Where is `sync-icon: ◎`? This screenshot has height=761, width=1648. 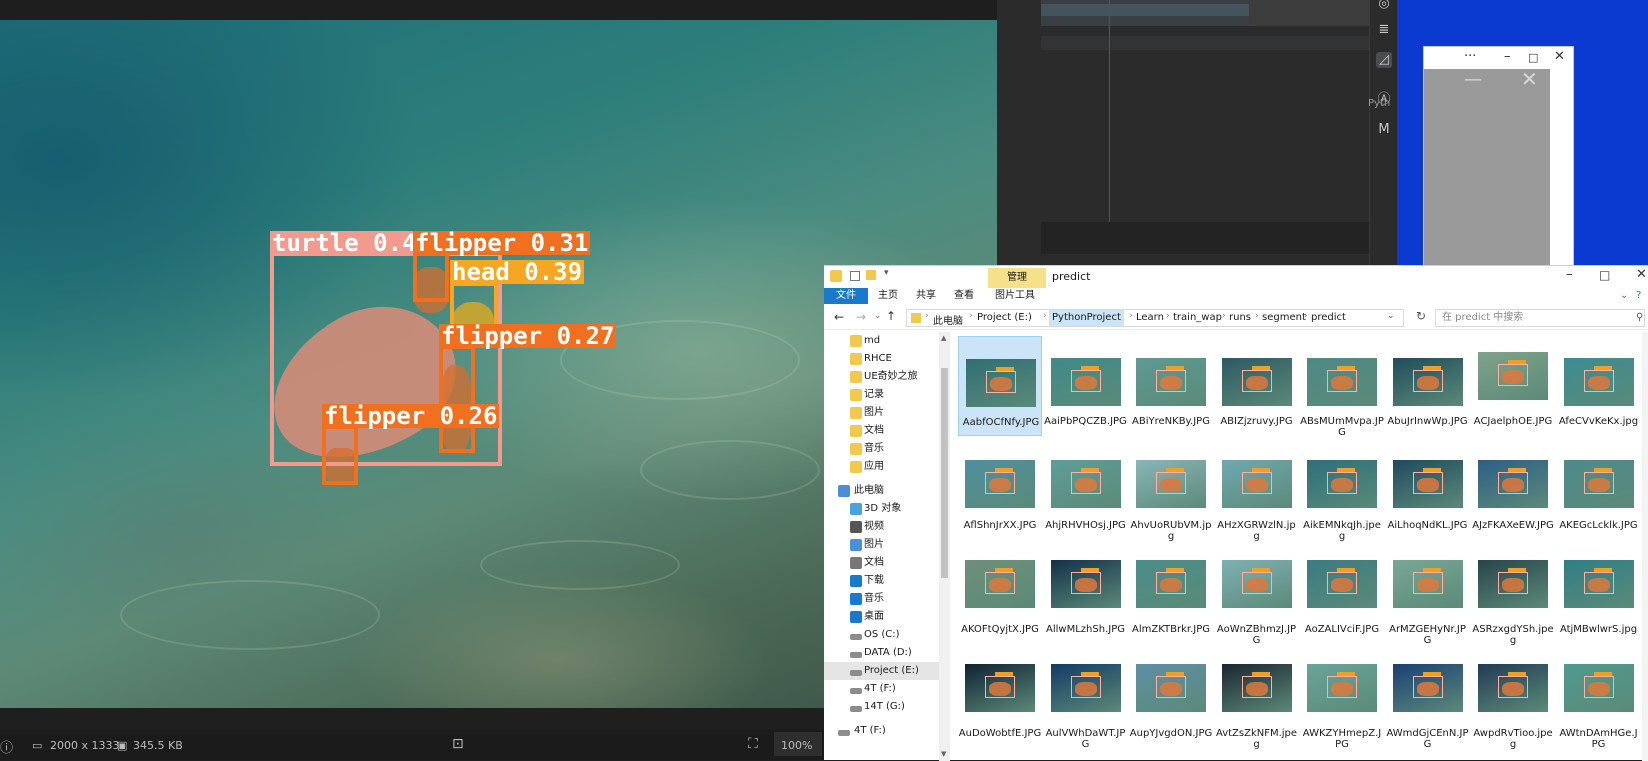
sync-icon: ◎ is located at coordinates (1384, 6).